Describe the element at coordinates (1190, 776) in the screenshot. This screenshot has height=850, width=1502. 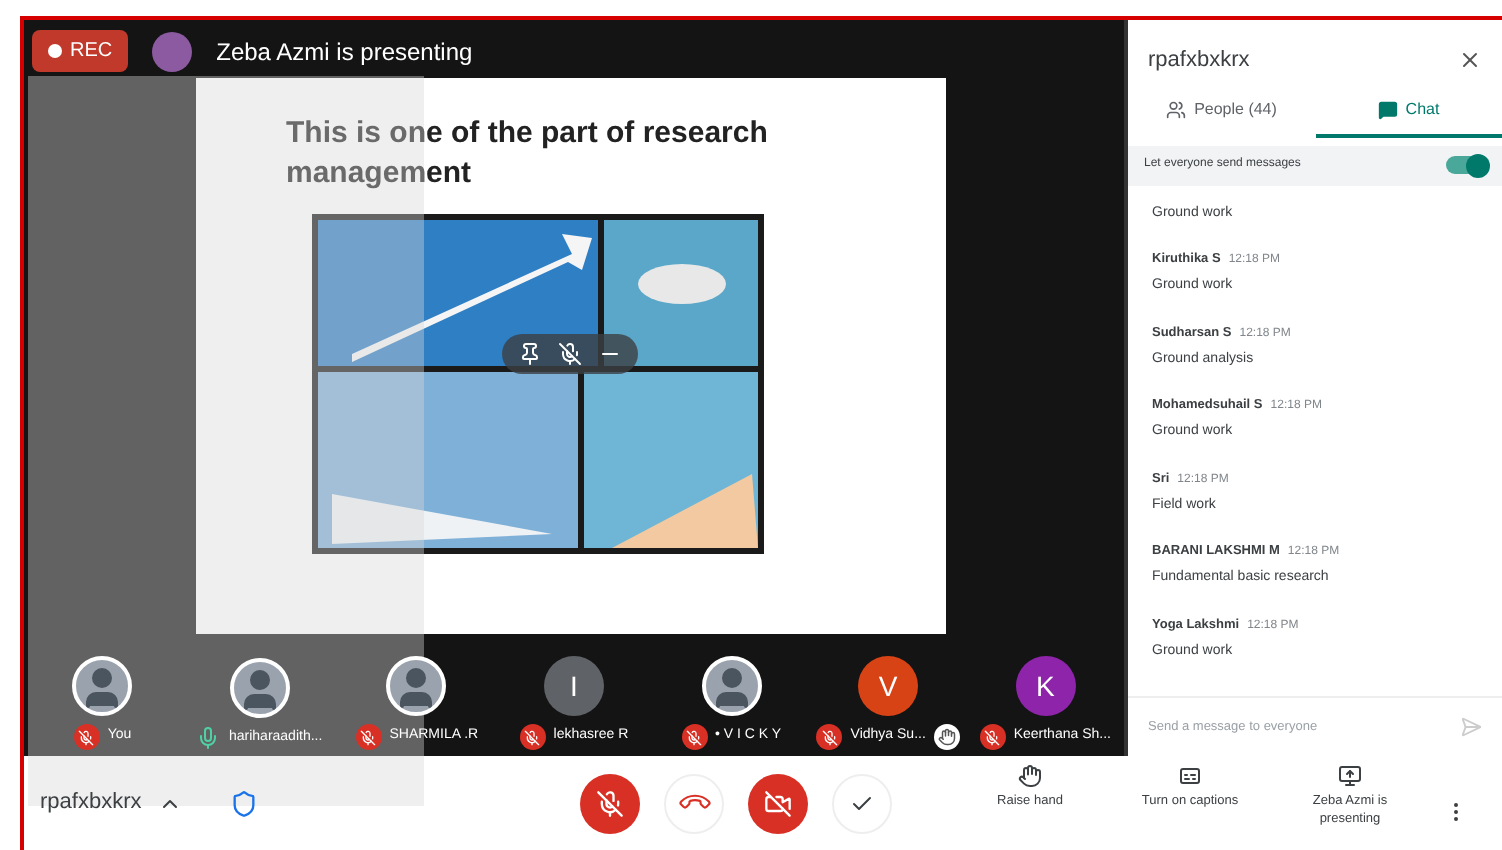
I see `captions-icon` at that location.